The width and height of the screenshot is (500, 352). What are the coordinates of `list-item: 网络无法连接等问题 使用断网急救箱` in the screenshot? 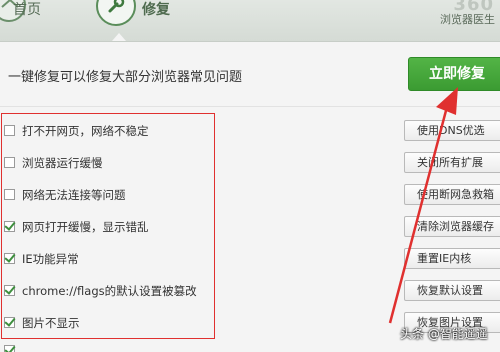 It's located at (250, 195).